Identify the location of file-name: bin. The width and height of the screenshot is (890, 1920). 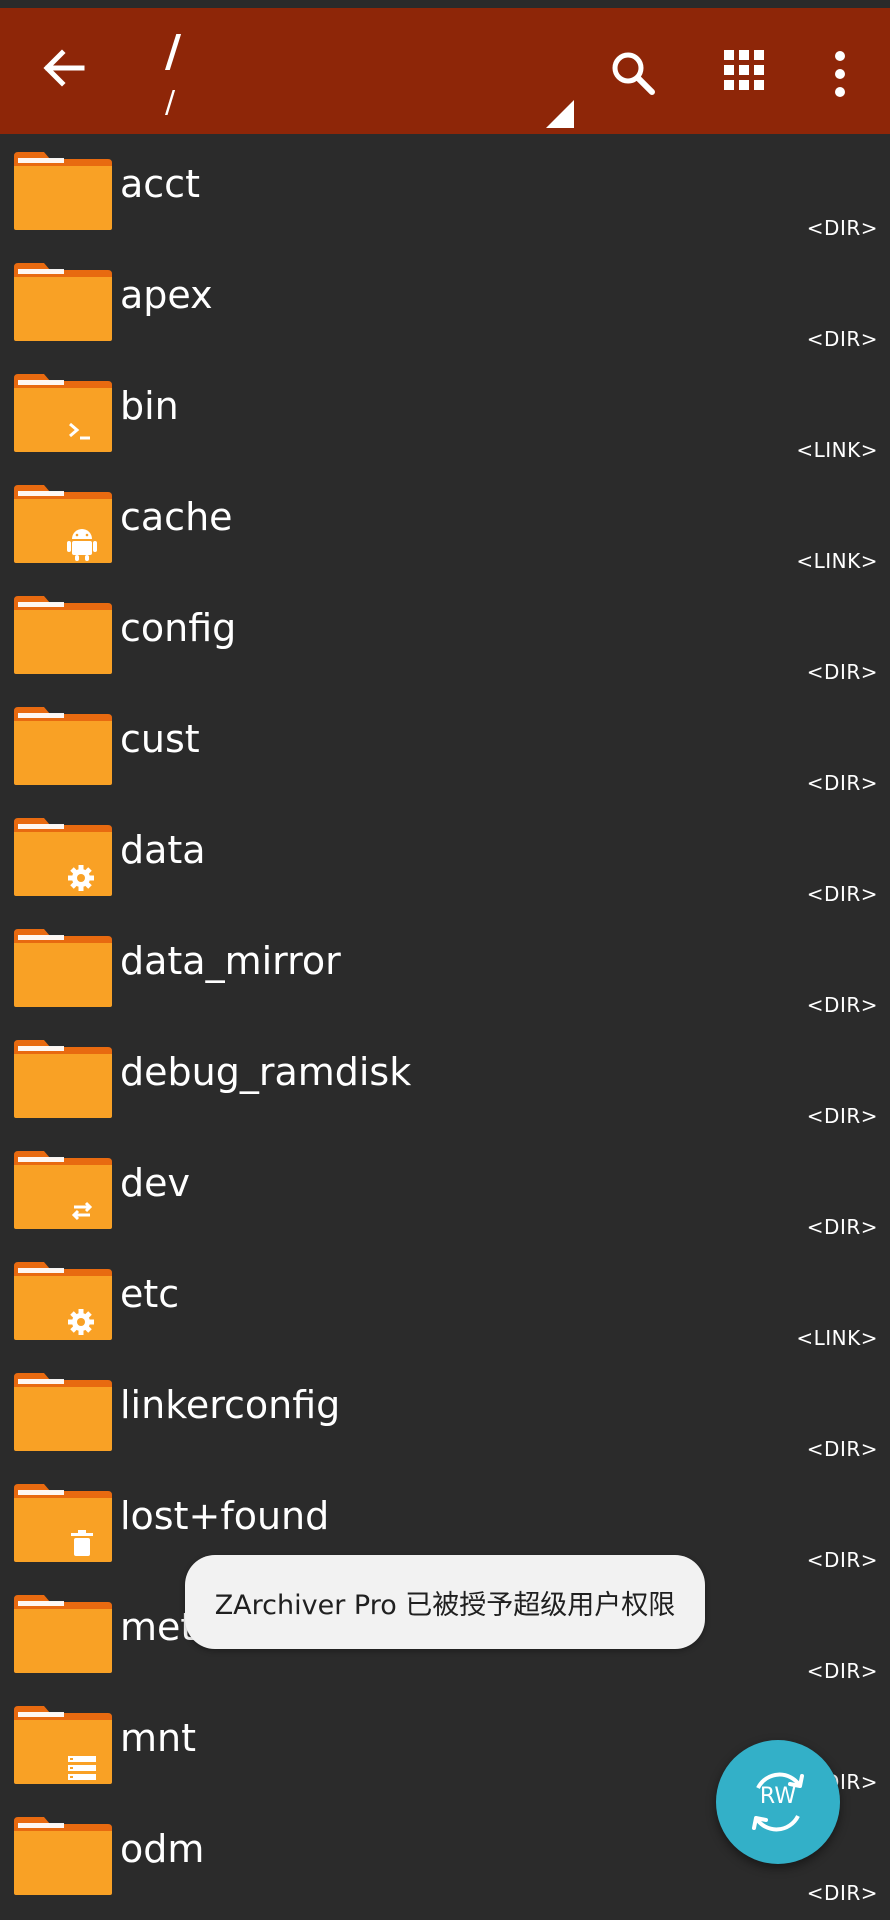
(149, 406).